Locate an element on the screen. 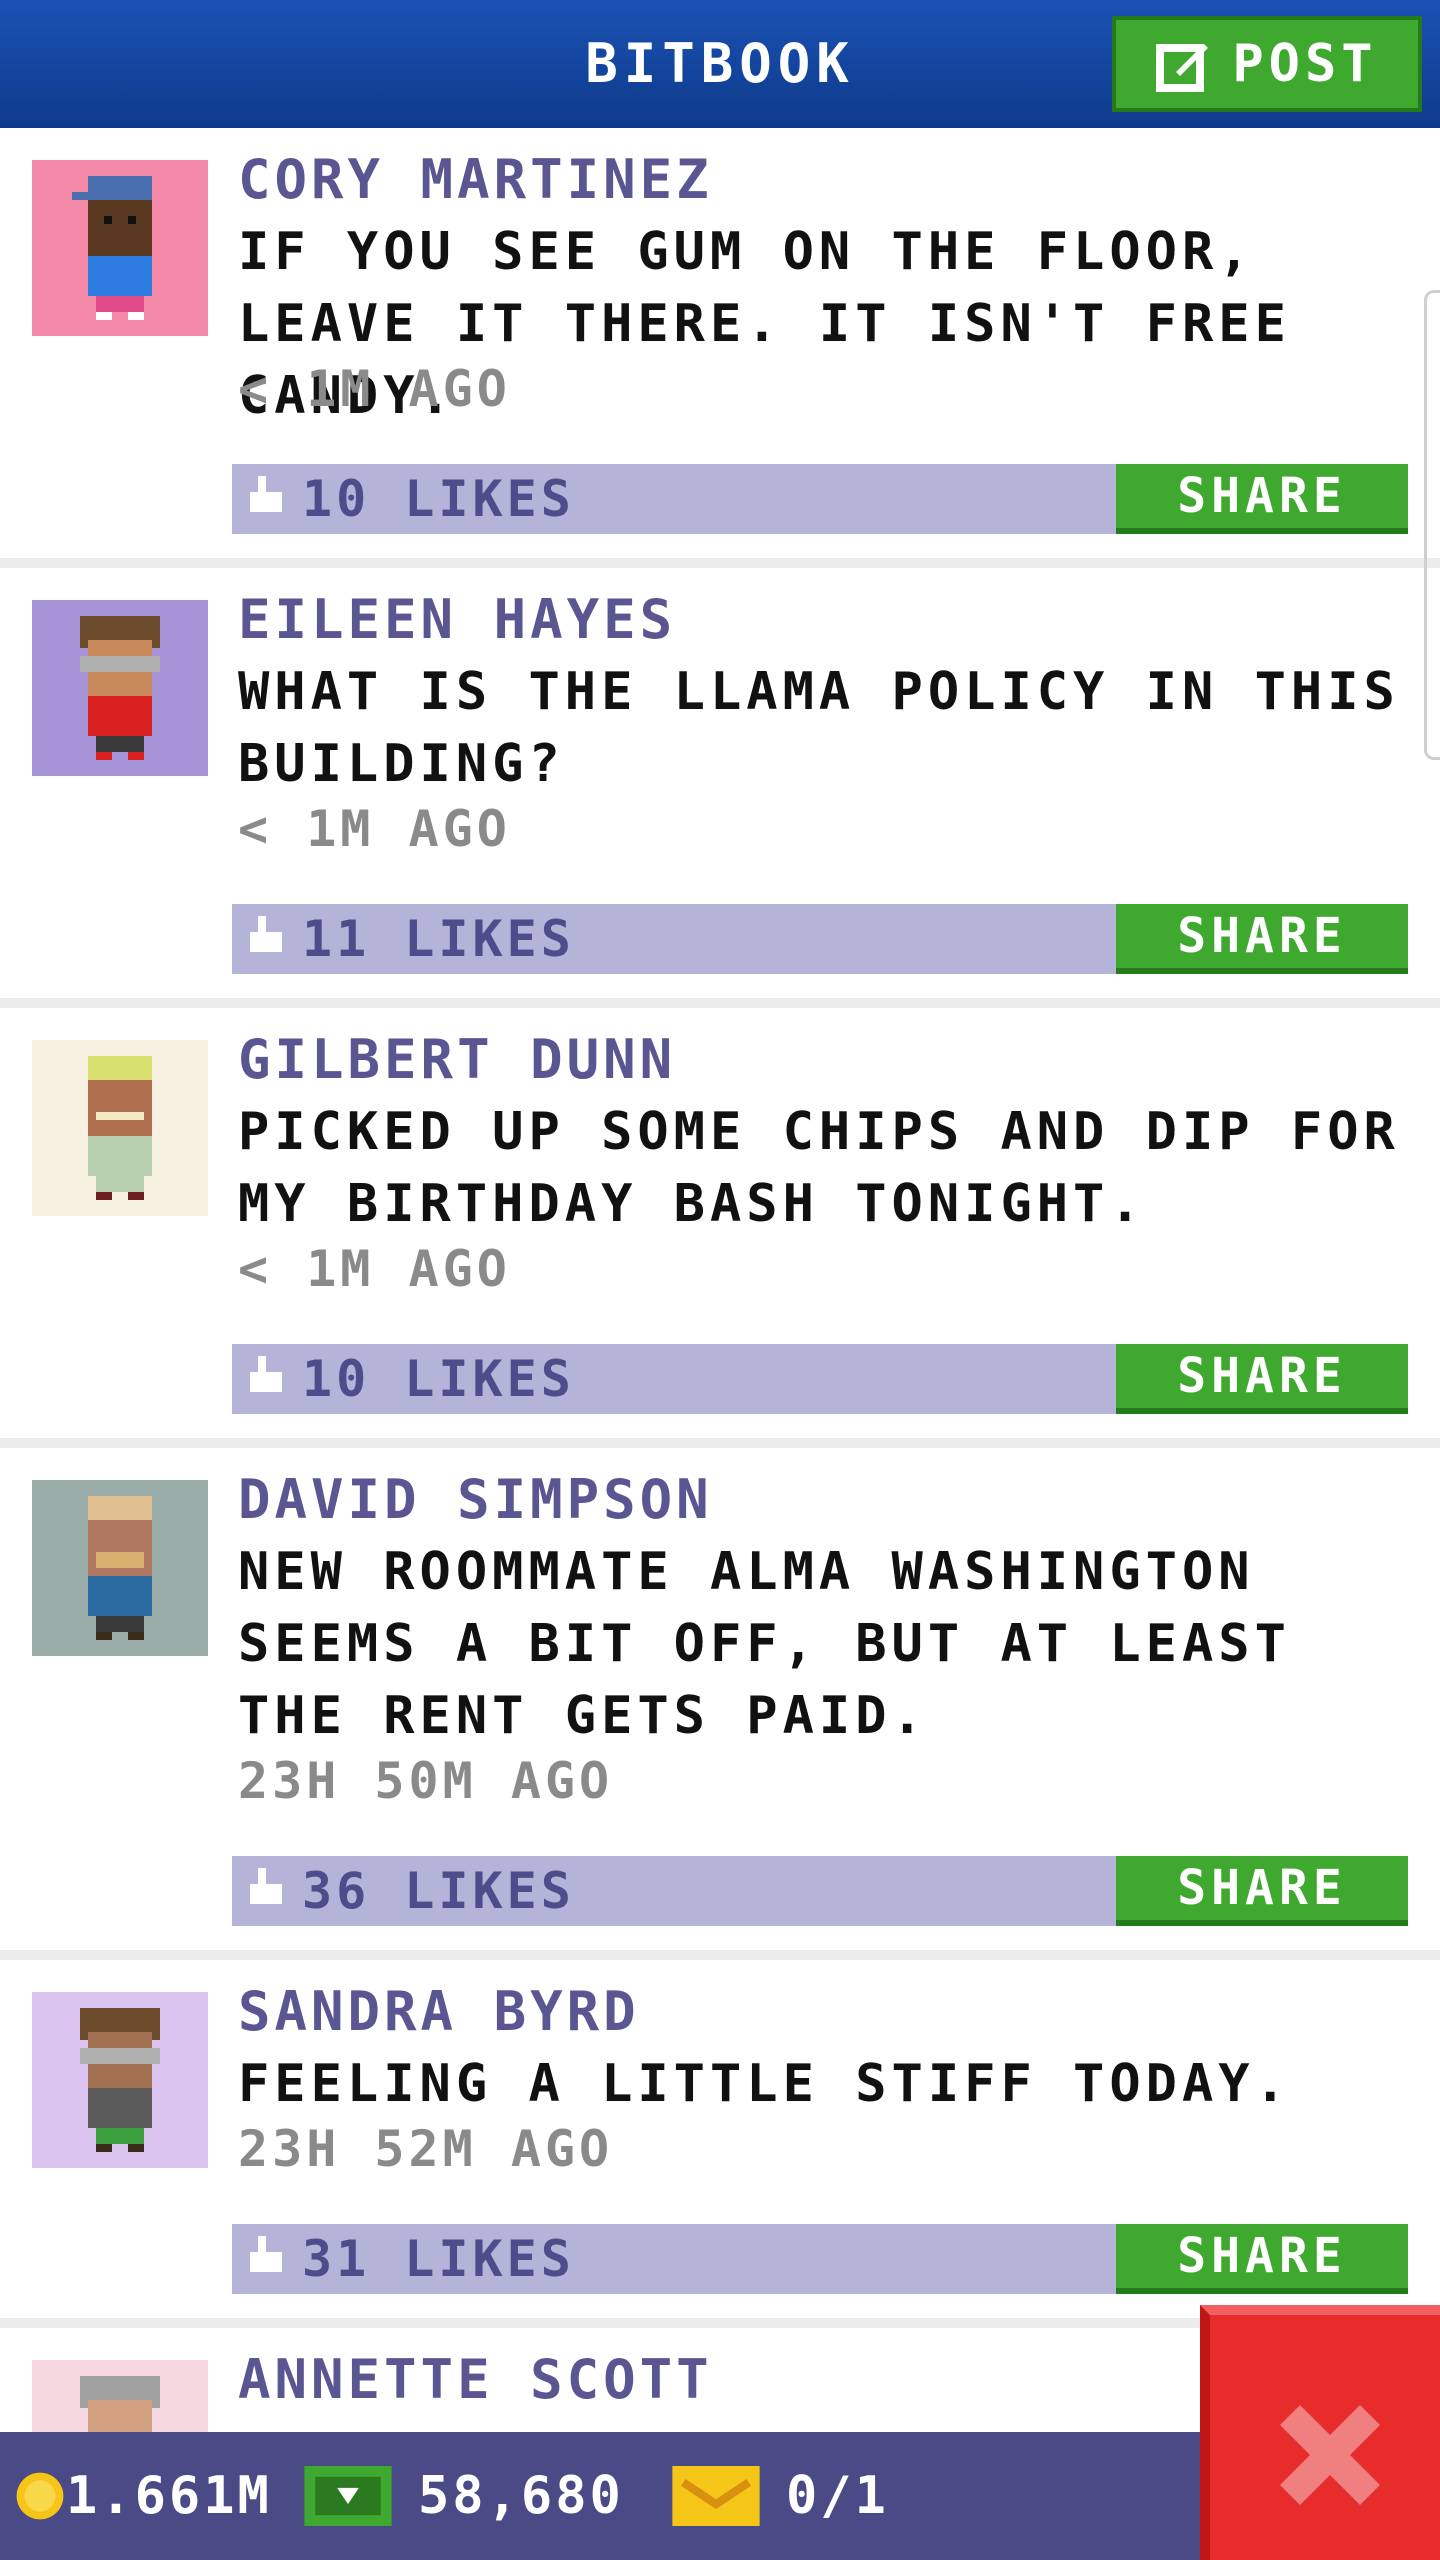 This screenshot has height=2560, width=1440. close-icon is located at coordinates (1330, 2455).